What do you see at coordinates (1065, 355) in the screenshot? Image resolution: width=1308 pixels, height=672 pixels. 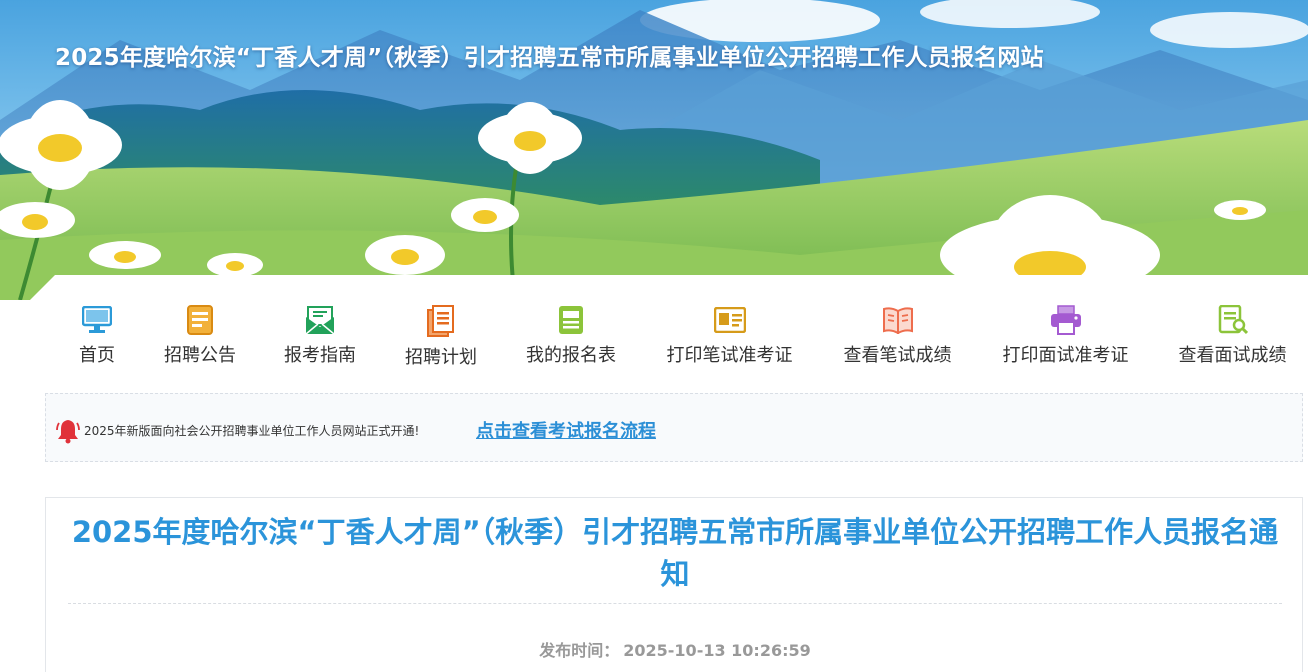 I see `nav-label: 打印面试准考证` at bounding box center [1065, 355].